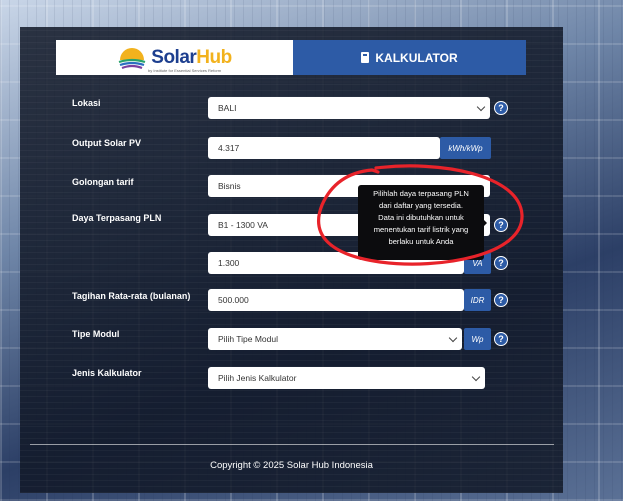 The width and height of the screenshot is (623, 501). I want to click on red-annotation-circle, so click(420, 215).